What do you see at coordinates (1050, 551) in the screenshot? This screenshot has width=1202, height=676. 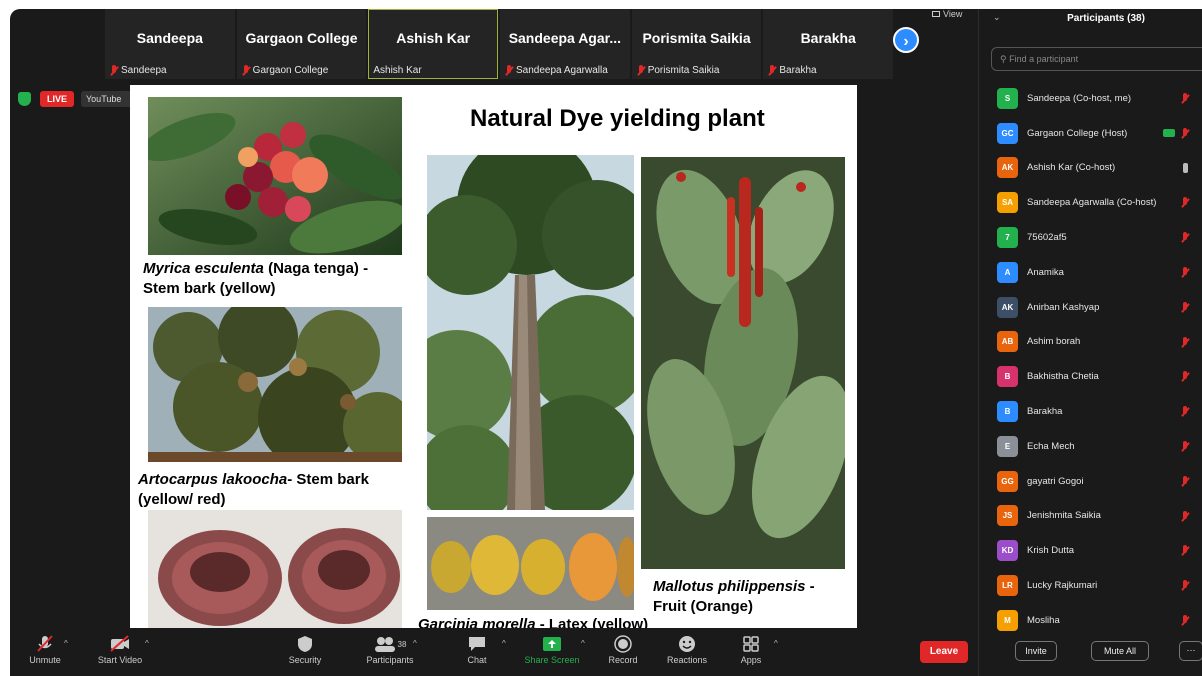 I see `participant-name: Krish Dutta` at bounding box center [1050, 551].